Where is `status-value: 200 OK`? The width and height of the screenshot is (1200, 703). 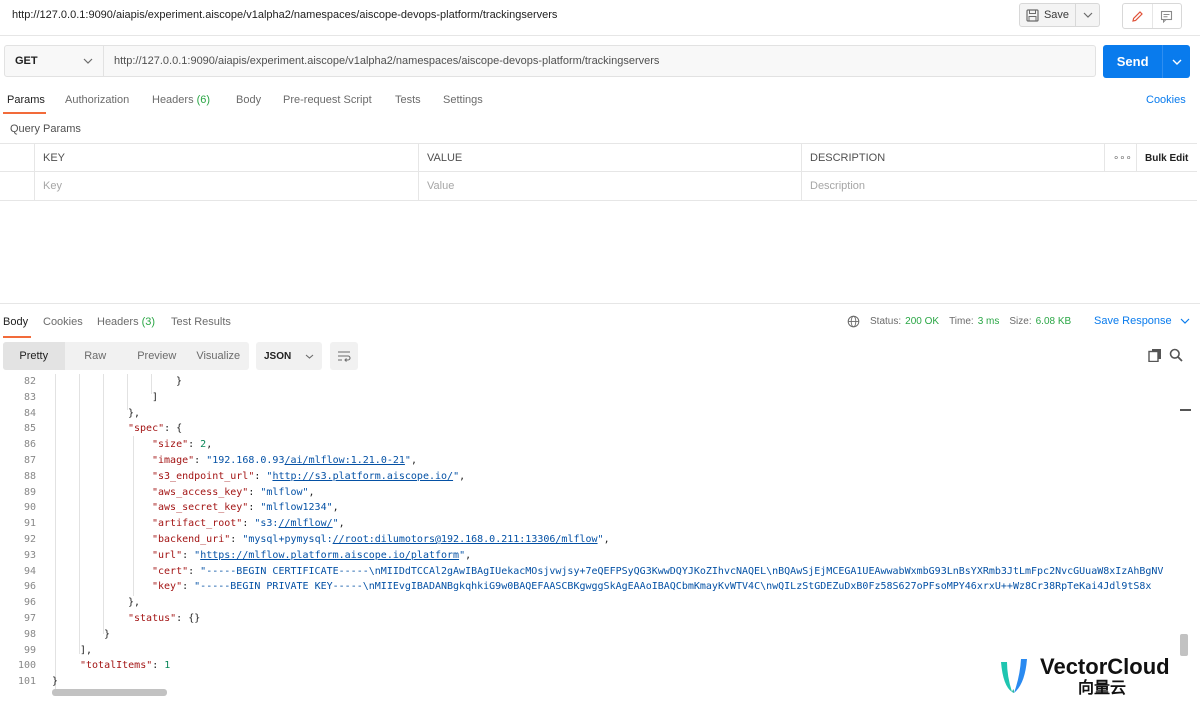
status-value: 200 OK is located at coordinates (922, 321).